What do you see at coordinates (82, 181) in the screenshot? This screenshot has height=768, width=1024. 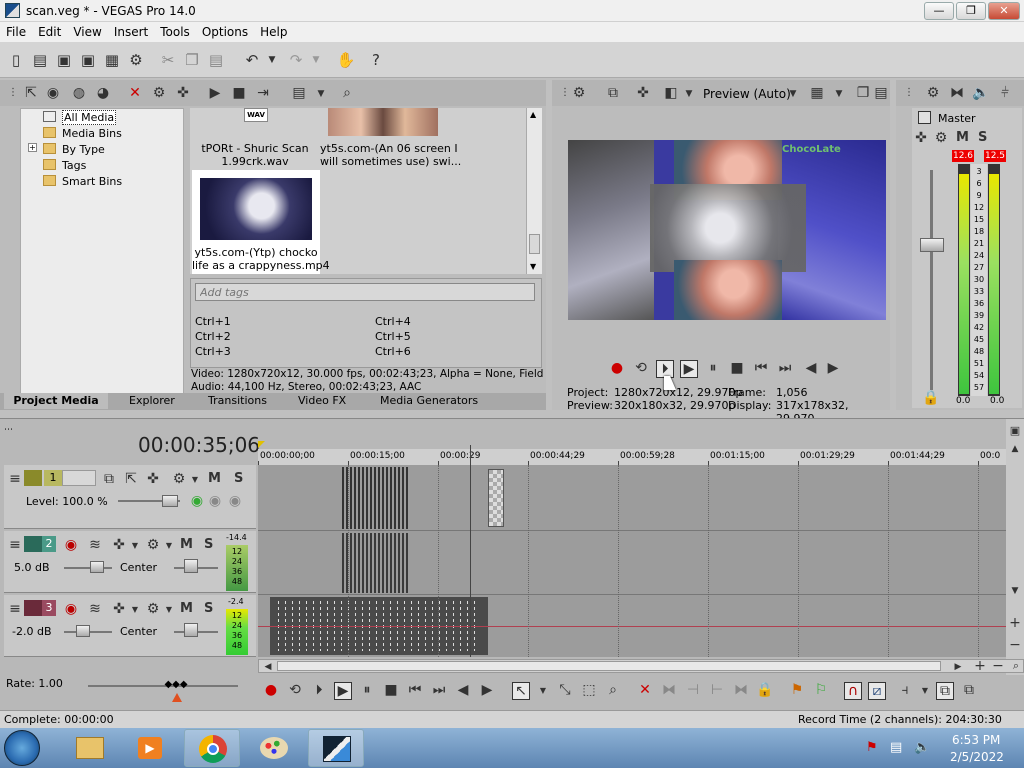 I see `tree-item-smart-bins: Smart Bins` at bounding box center [82, 181].